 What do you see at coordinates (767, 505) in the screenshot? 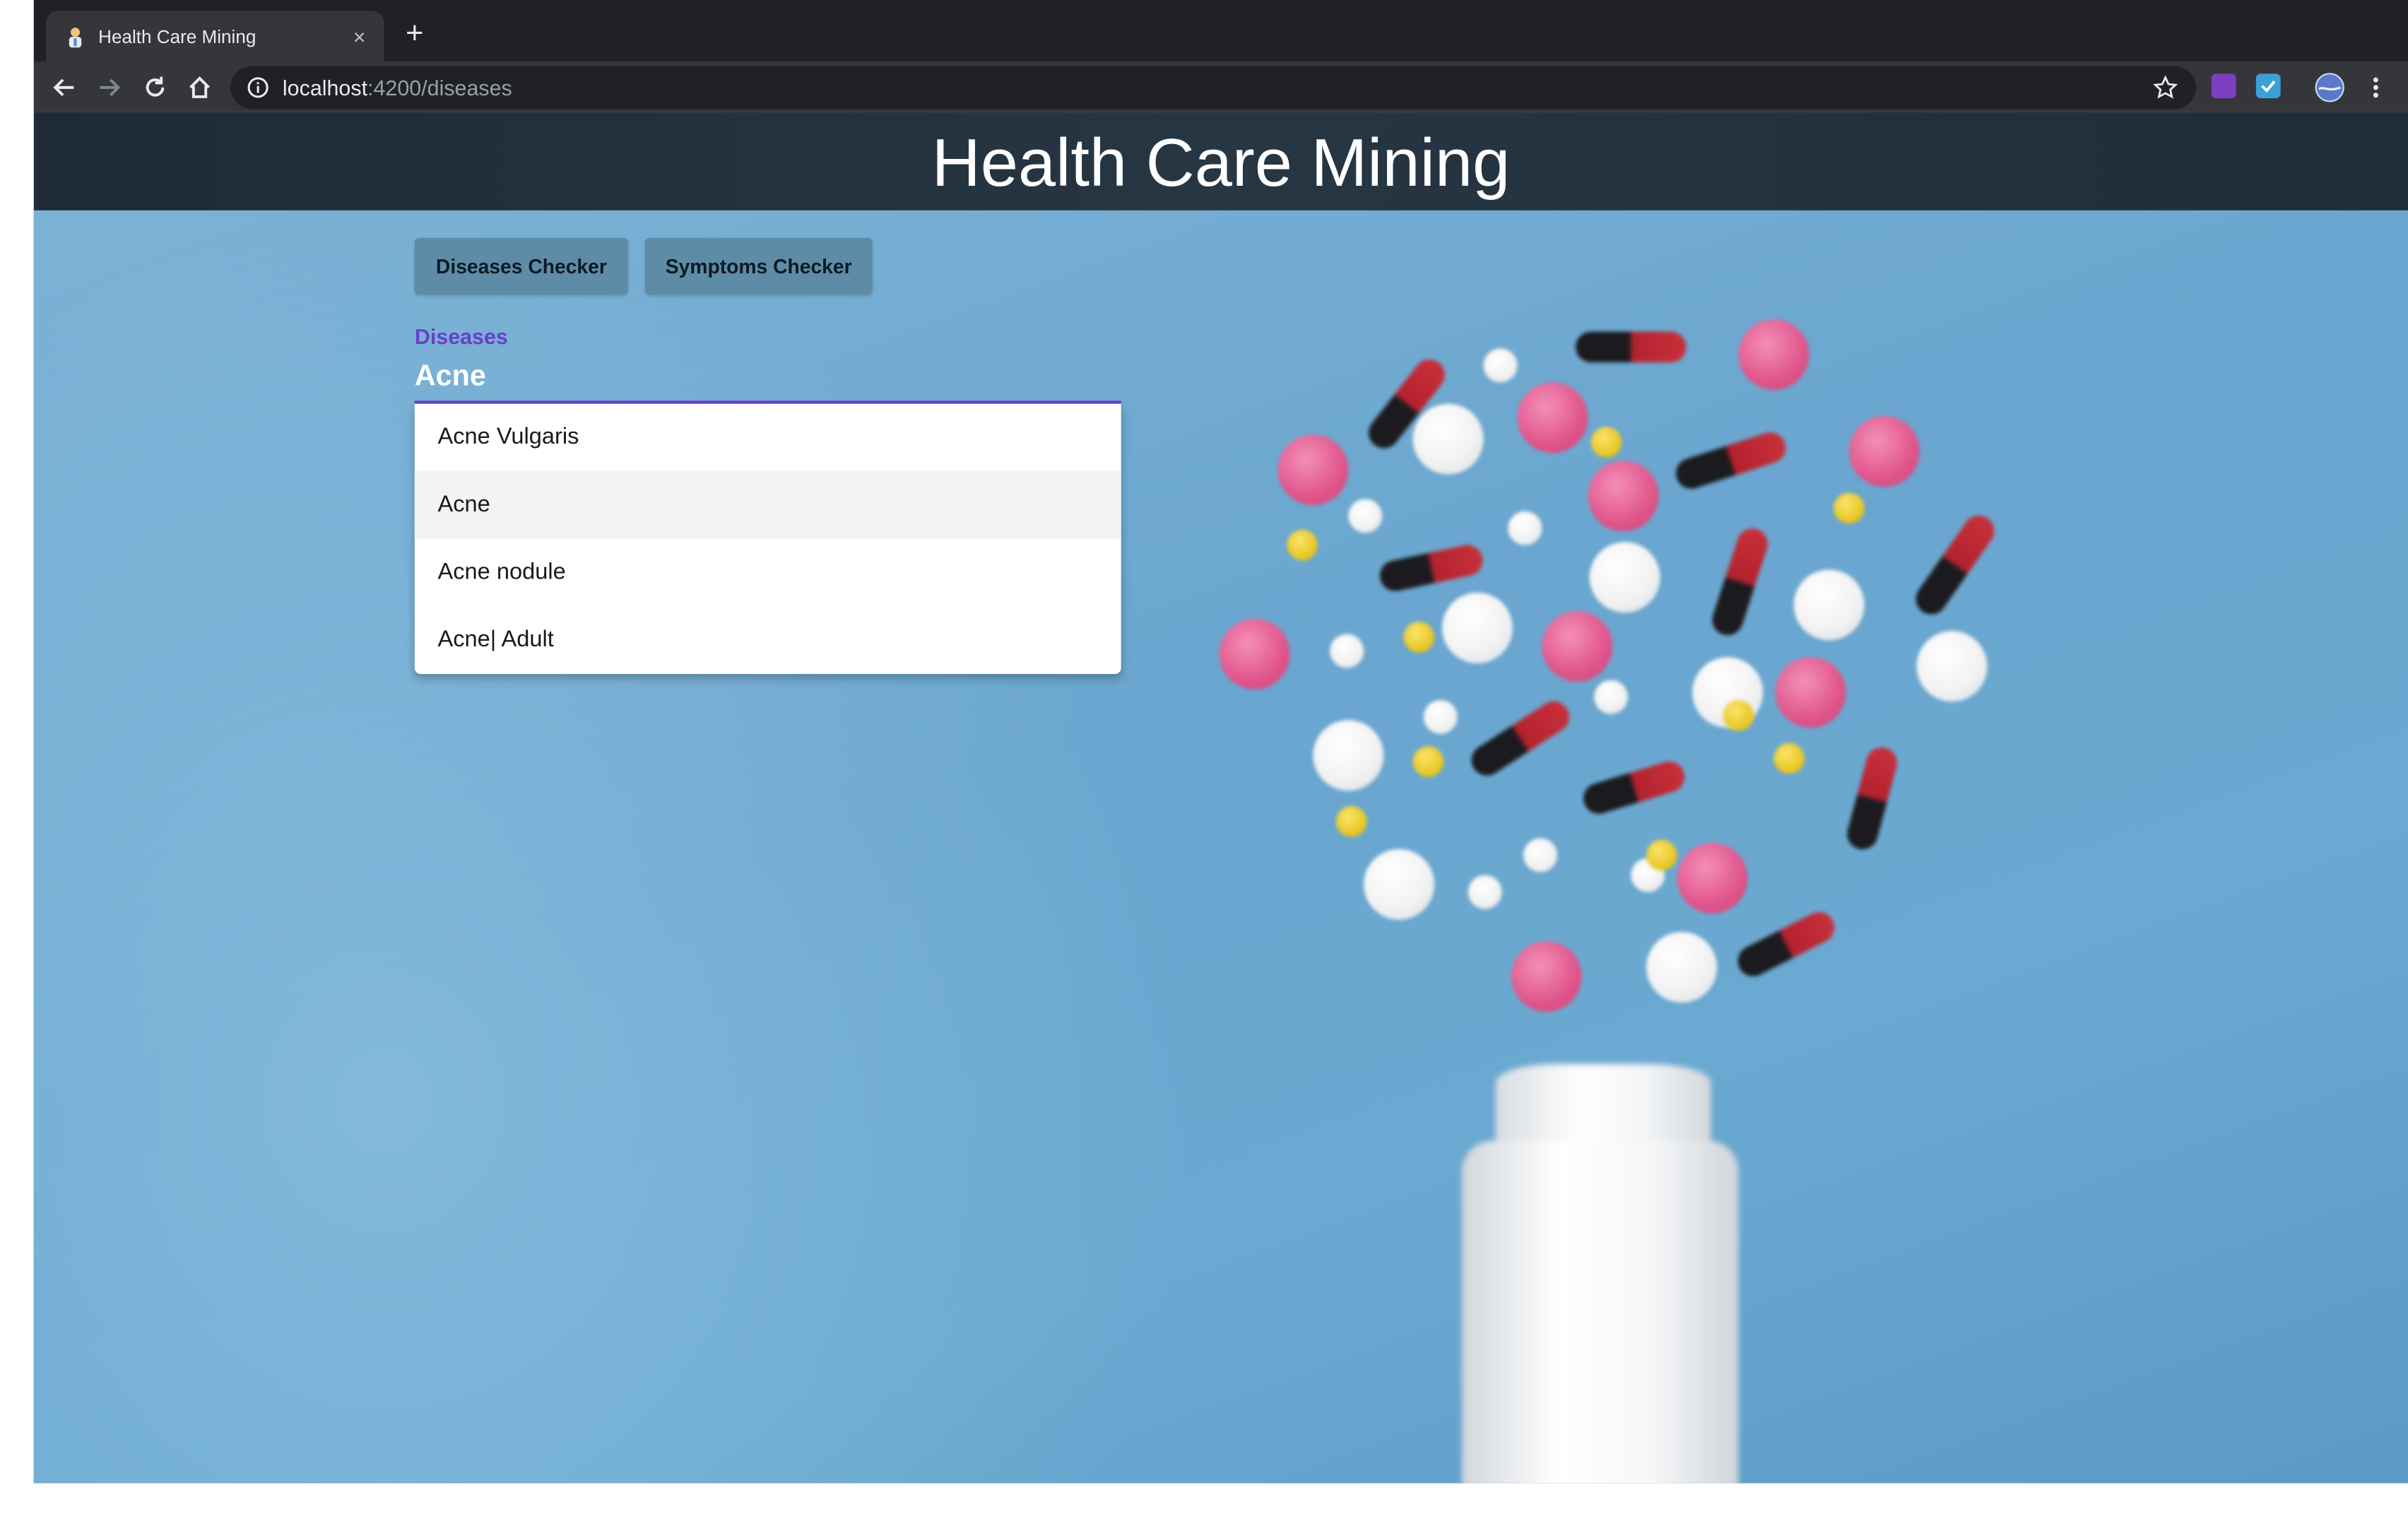
I see `autocomplete-option-highlighted: Acne` at bounding box center [767, 505].